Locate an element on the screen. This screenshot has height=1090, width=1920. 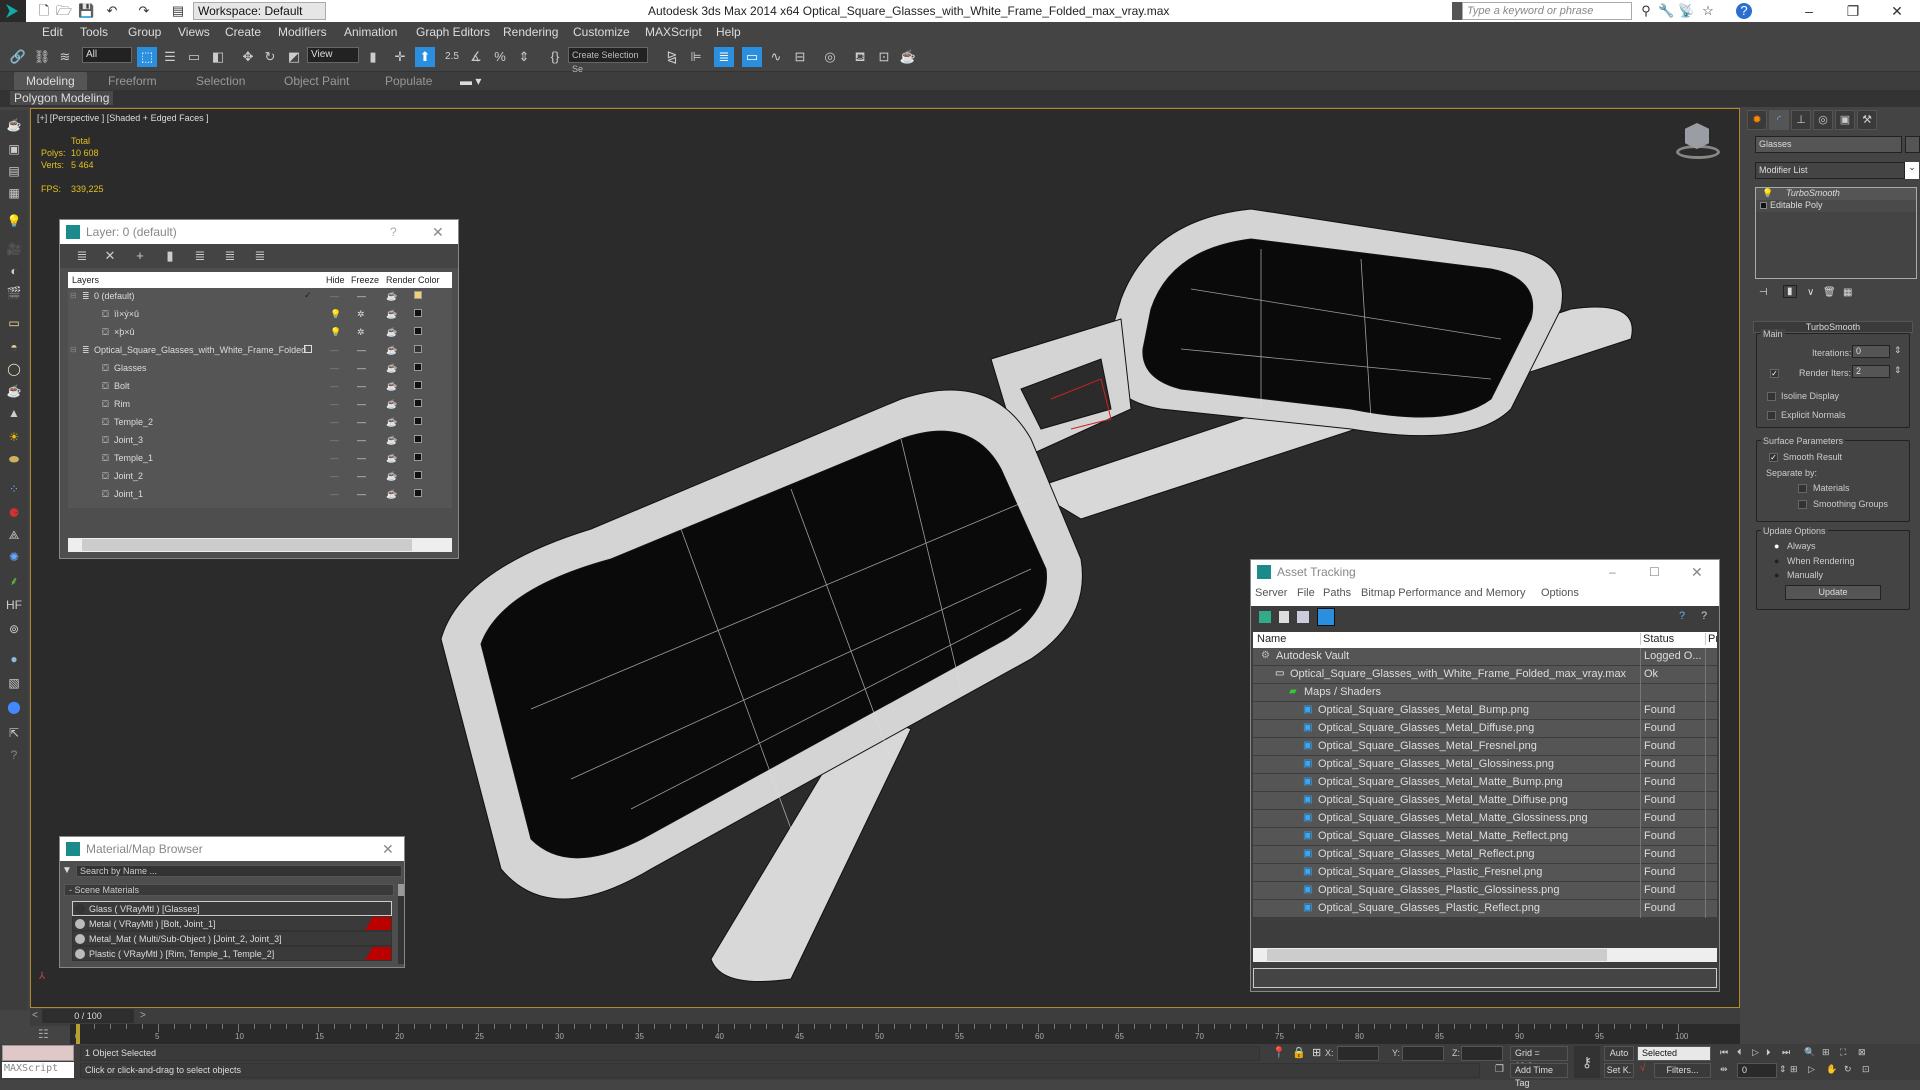
menu-edit: Edit is located at coordinates (52, 32).